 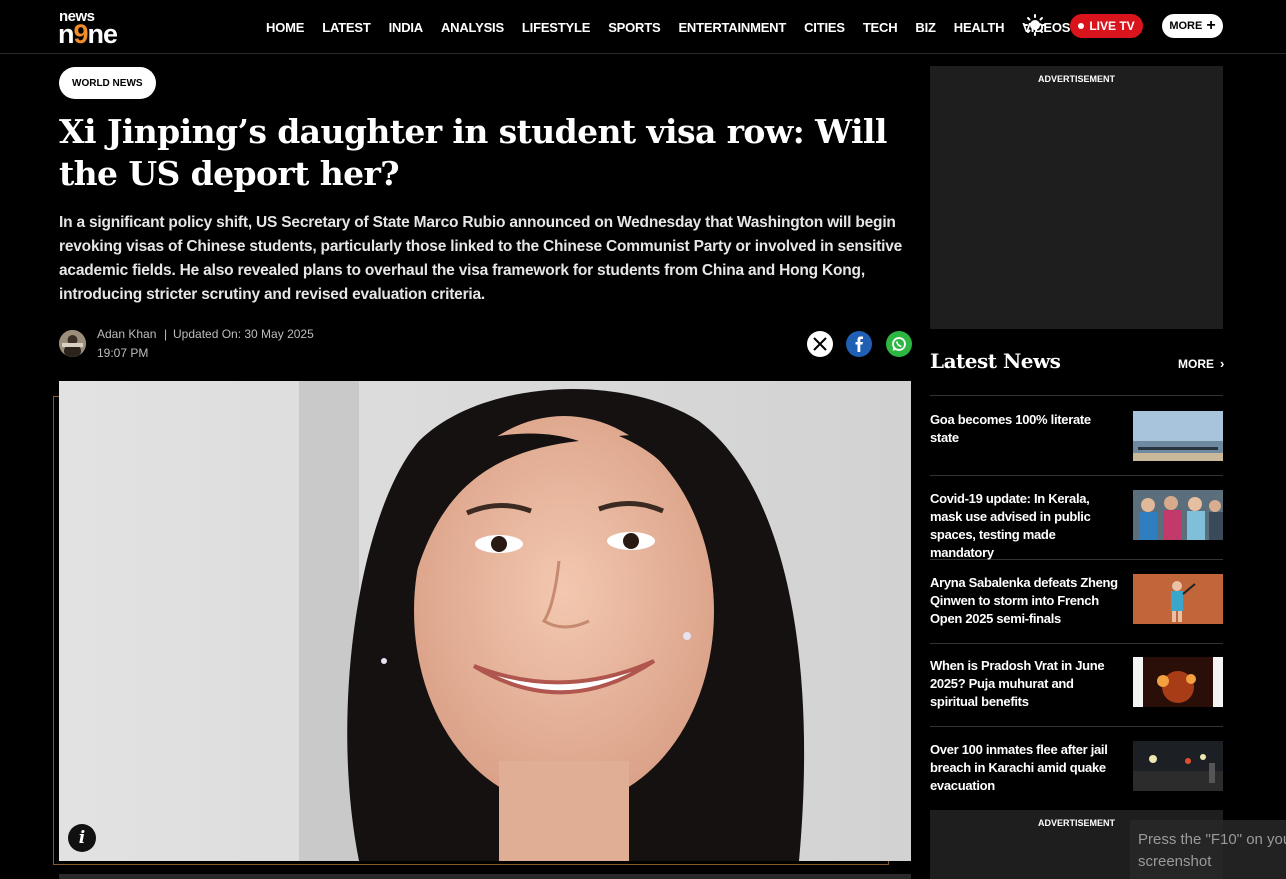 What do you see at coordinates (880, 27) in the screenshot?
I see `nav-tech: TECH` at bounding box center [880, 27].